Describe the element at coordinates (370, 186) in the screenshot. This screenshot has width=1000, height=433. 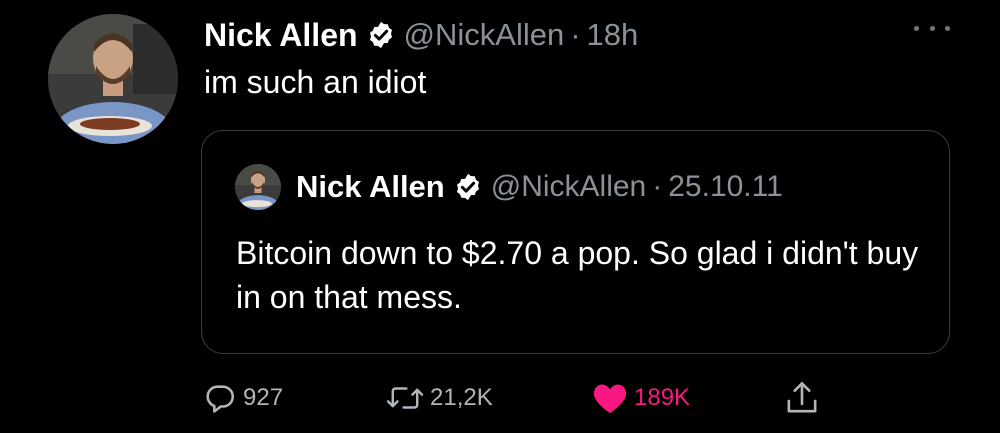
I see `quoted-author-name: Nick Allen` at that location.